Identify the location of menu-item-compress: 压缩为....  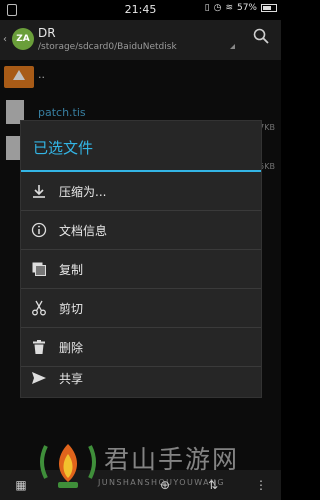
(141, 191).